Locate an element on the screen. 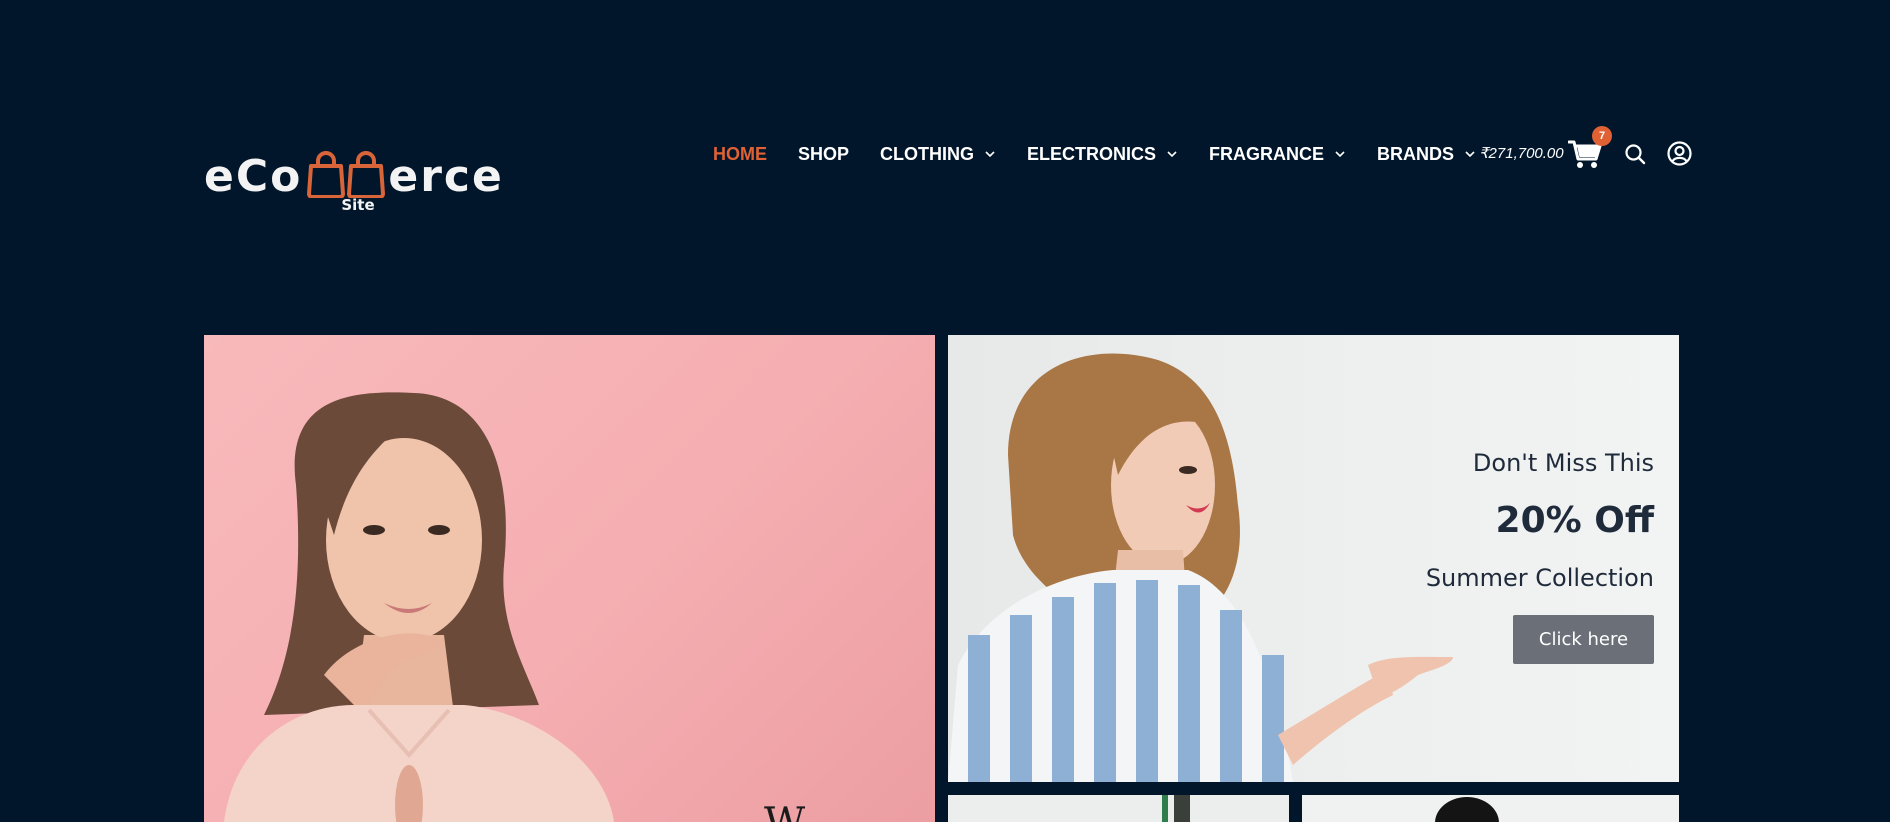 The width and height of the screenshot is (1890, 822). nav-label: BRANDS is located at coordinates (1416, 153).